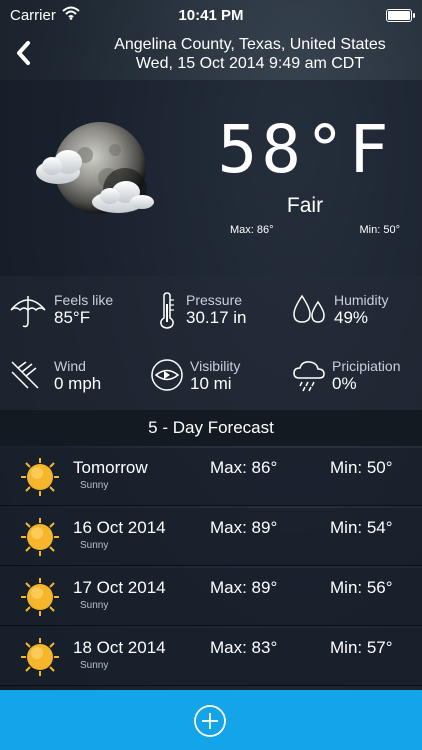 This screenshot has height=750, width=422. Describe the element at coordinates (33, 15) in the screenshot. I see `carrier-label: Carrier` at that location.